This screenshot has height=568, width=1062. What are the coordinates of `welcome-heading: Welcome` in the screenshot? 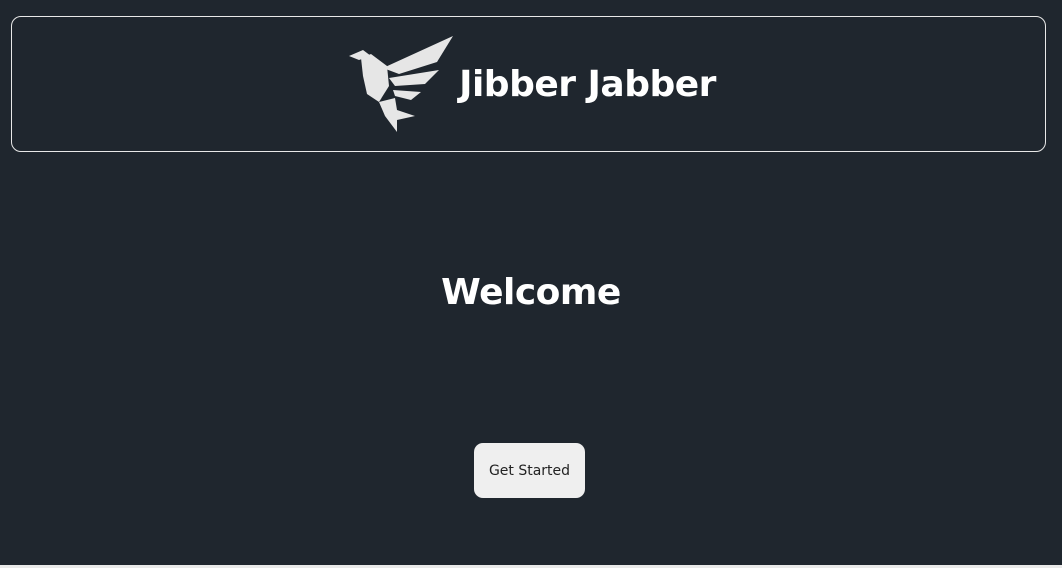 It's located at (531, 292).